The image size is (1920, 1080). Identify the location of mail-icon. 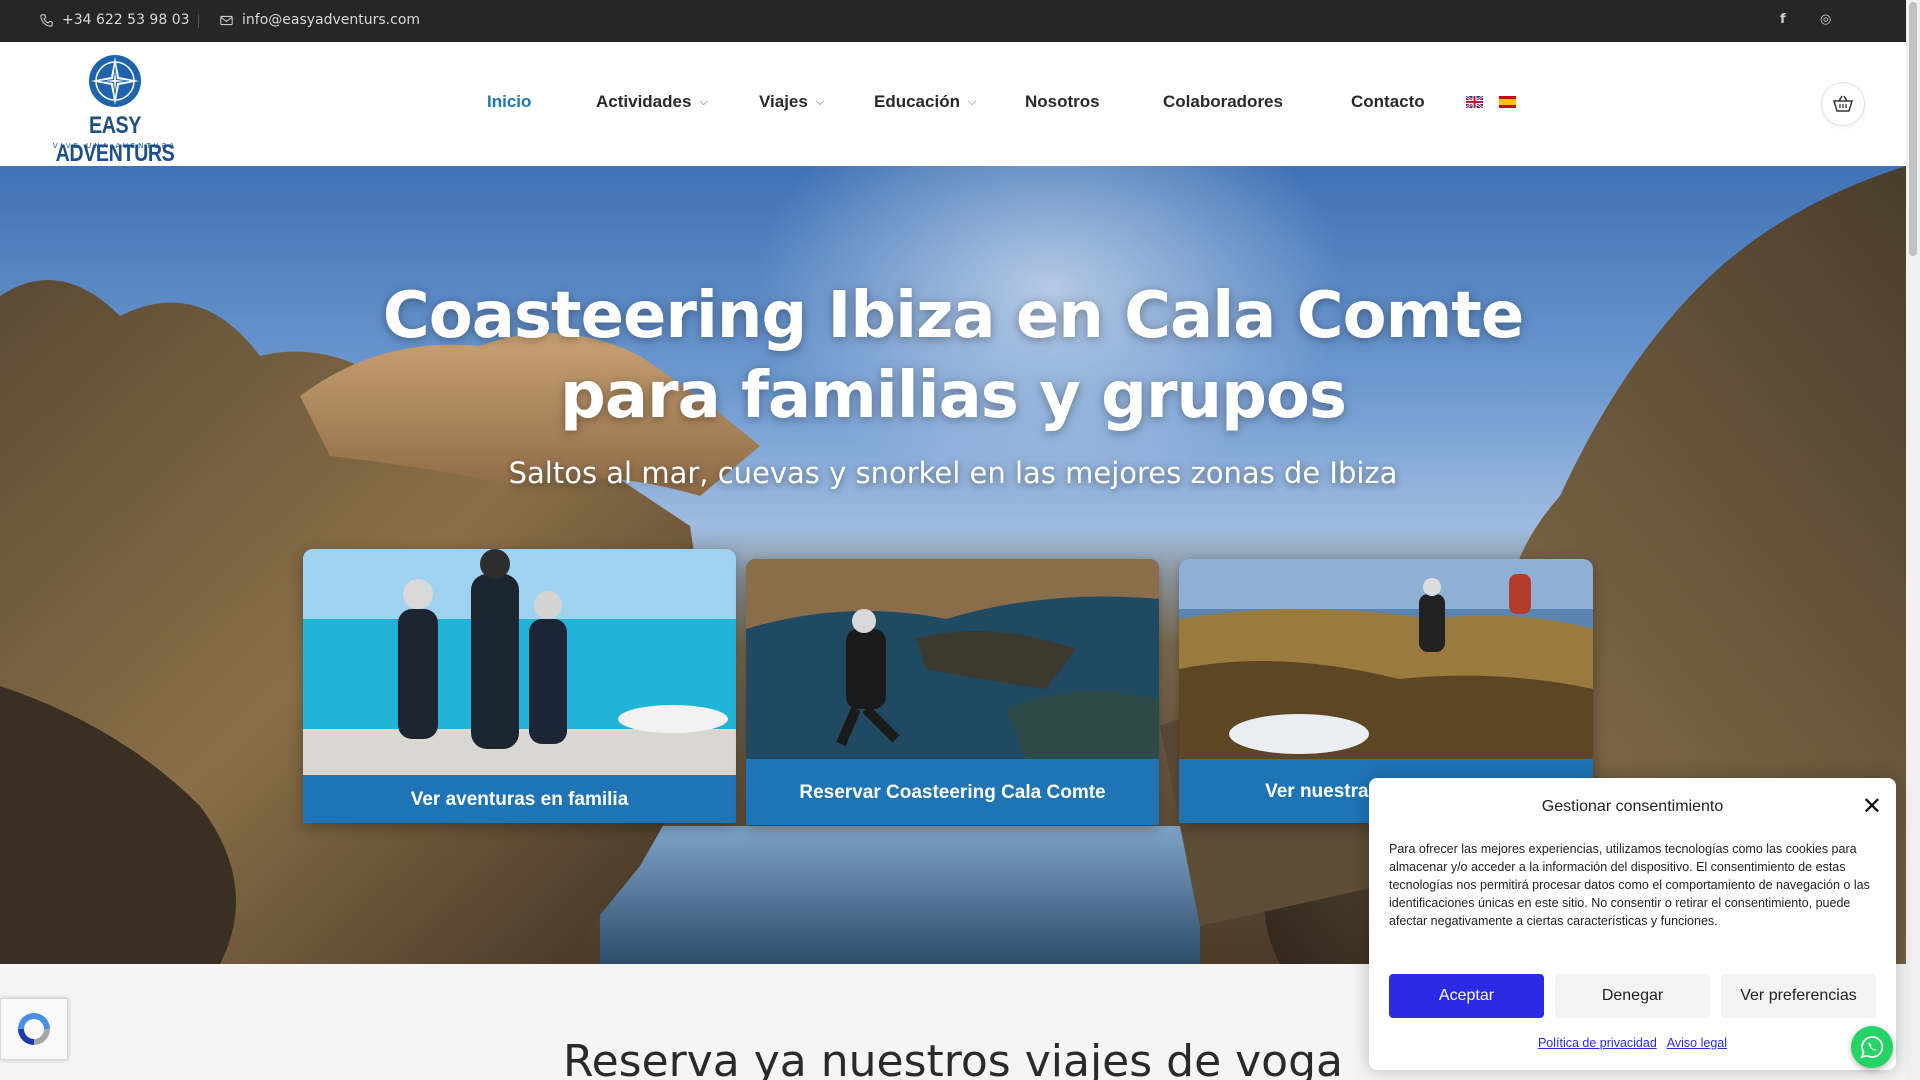
(226, 20).